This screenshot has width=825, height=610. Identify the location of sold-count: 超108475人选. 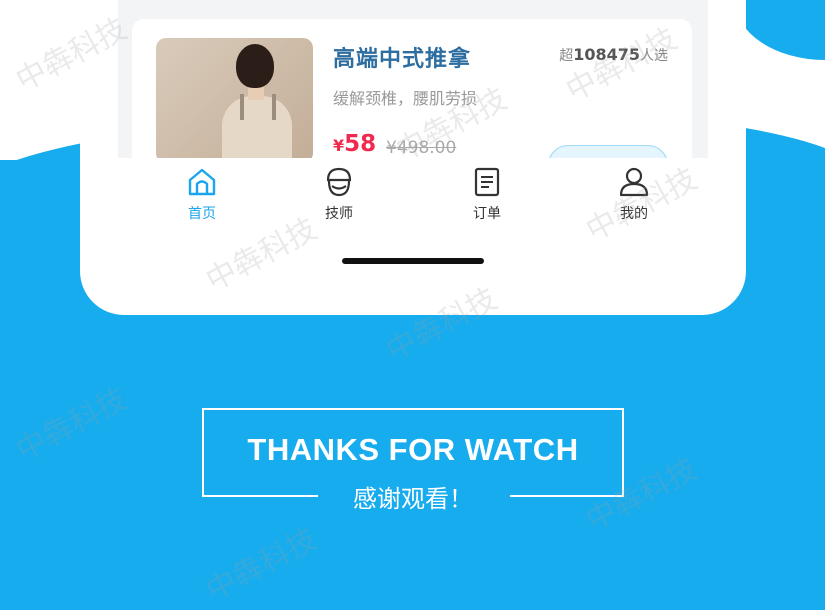
(613, 55).